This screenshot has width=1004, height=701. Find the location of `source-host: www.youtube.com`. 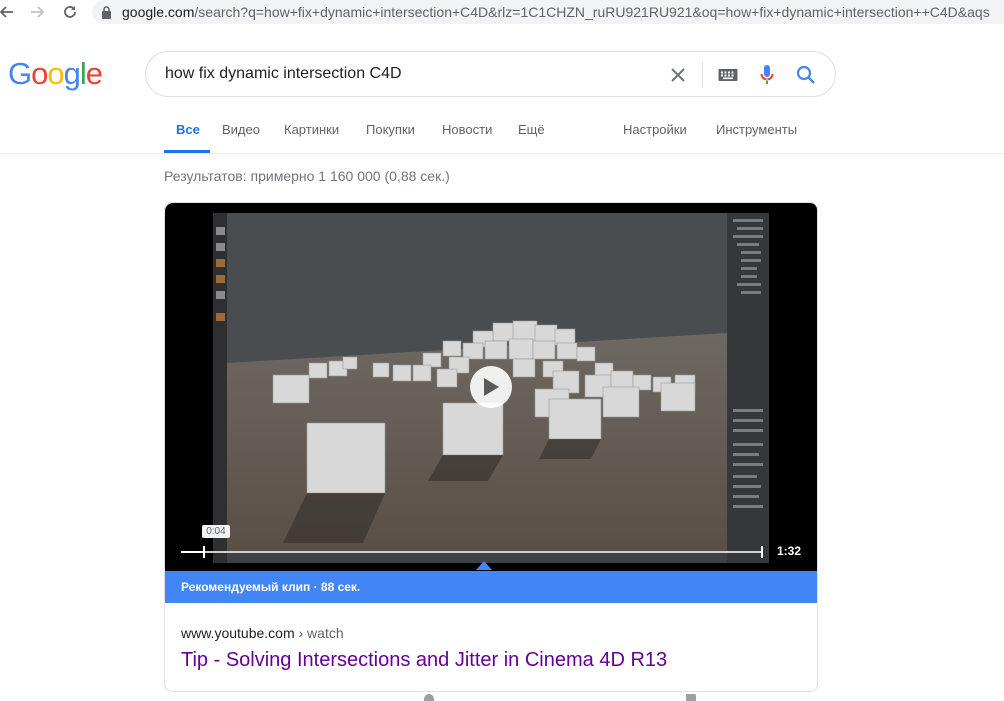

source-host: www.youtube.com is located at coordinates (238, 633).